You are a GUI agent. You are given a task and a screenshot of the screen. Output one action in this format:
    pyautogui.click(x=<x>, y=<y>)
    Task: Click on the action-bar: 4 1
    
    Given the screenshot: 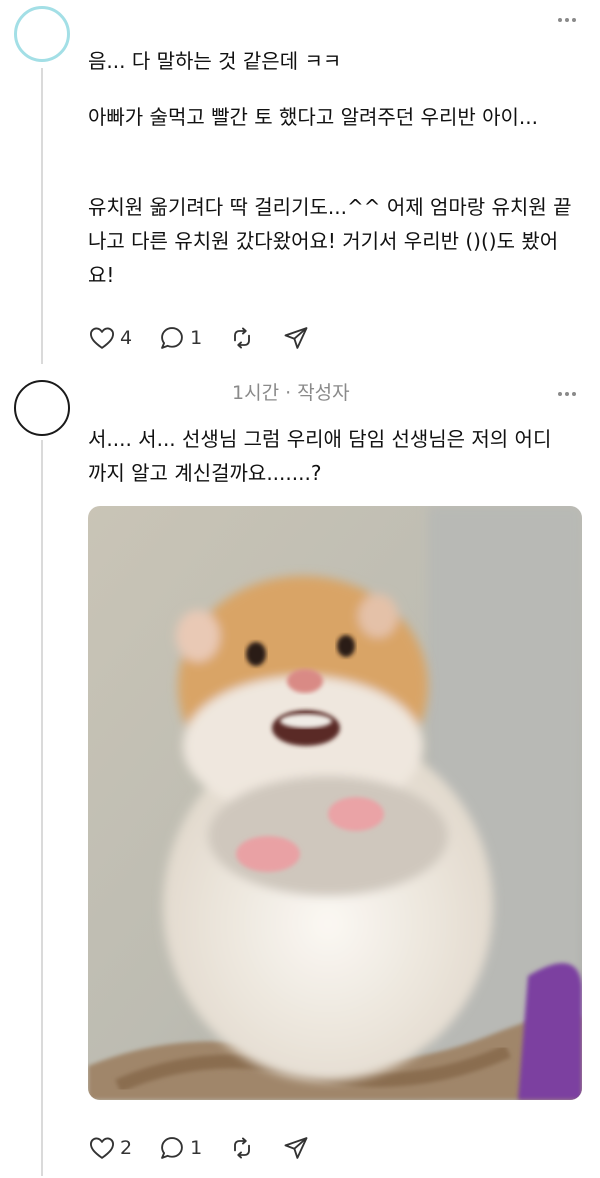 What is the action you would take?
    pyautogui.click(x=212, y=338)
    